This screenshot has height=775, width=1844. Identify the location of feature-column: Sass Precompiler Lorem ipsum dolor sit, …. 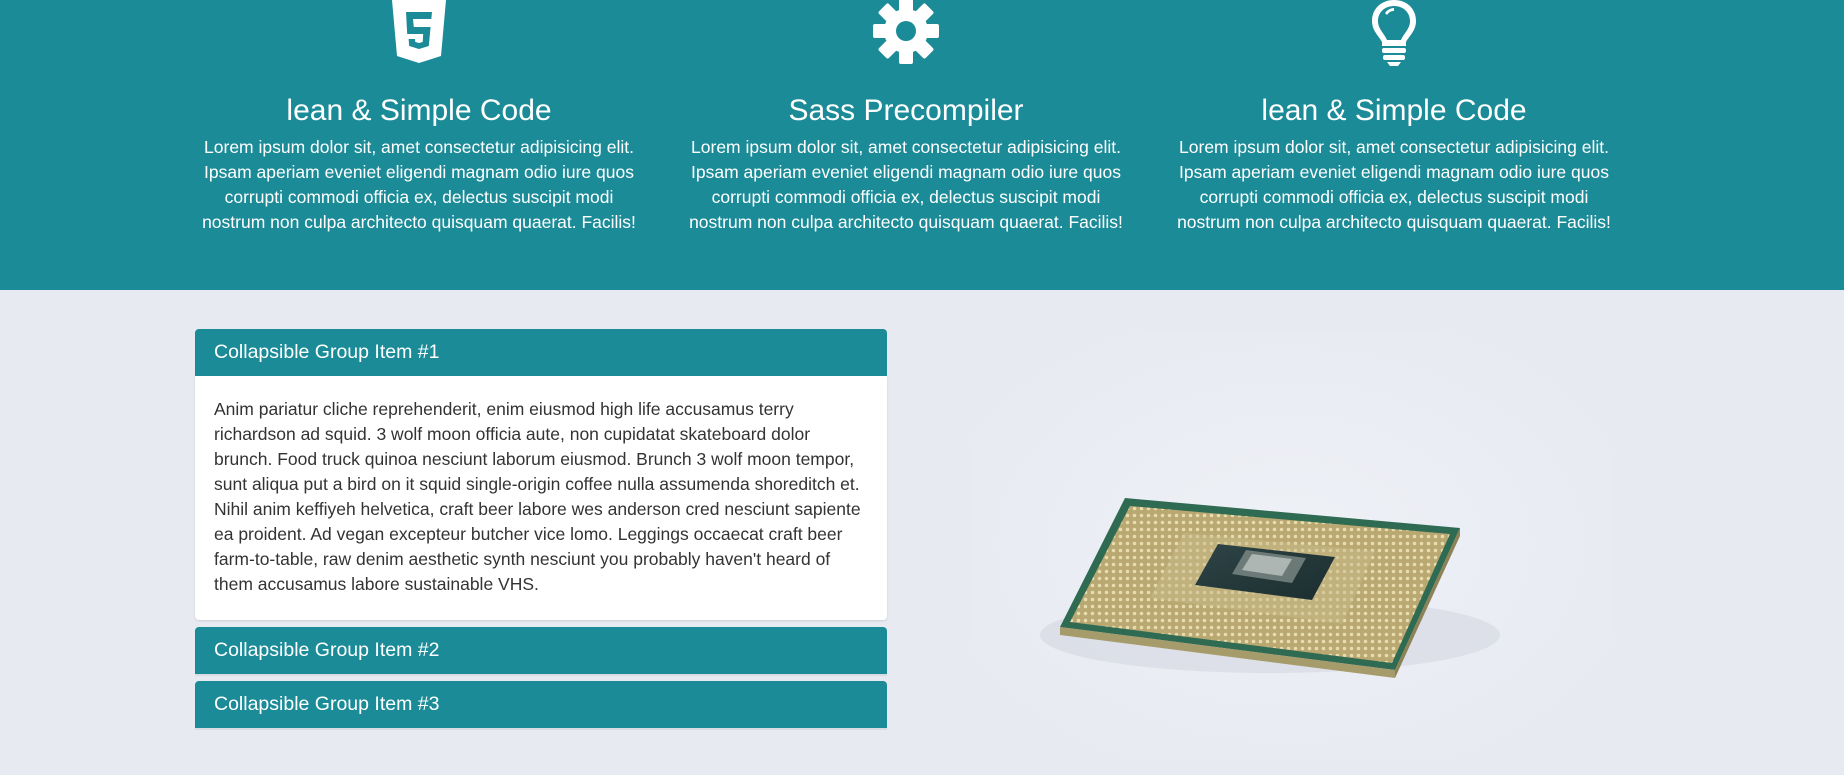
(906, 117).